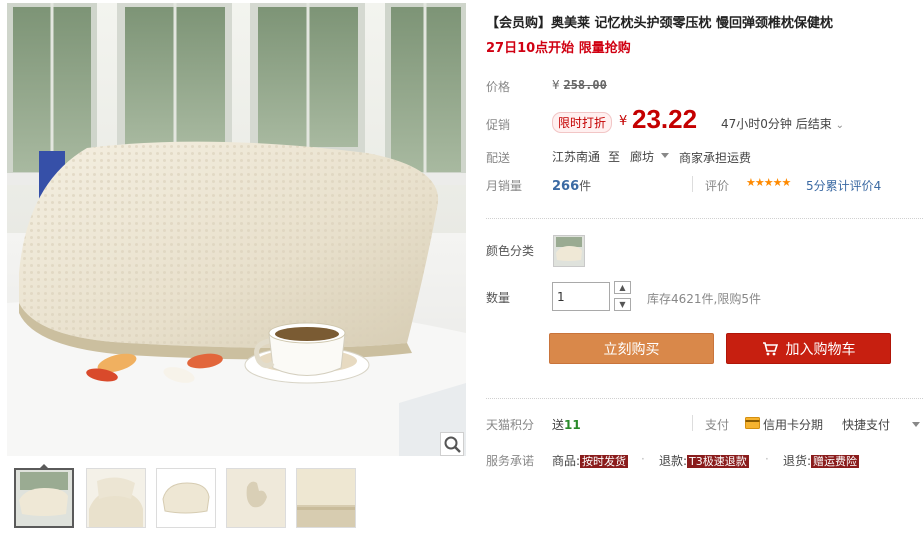  I want to click on service-return: 退货: 赠运费险, so click(821, 460).